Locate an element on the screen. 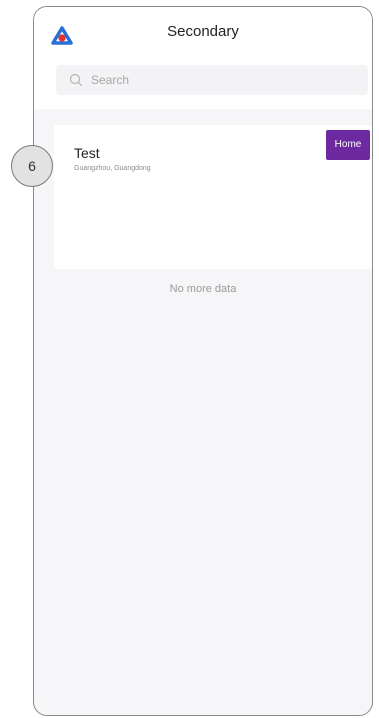  step-marker: 6 is located at coordinates (32, 166).